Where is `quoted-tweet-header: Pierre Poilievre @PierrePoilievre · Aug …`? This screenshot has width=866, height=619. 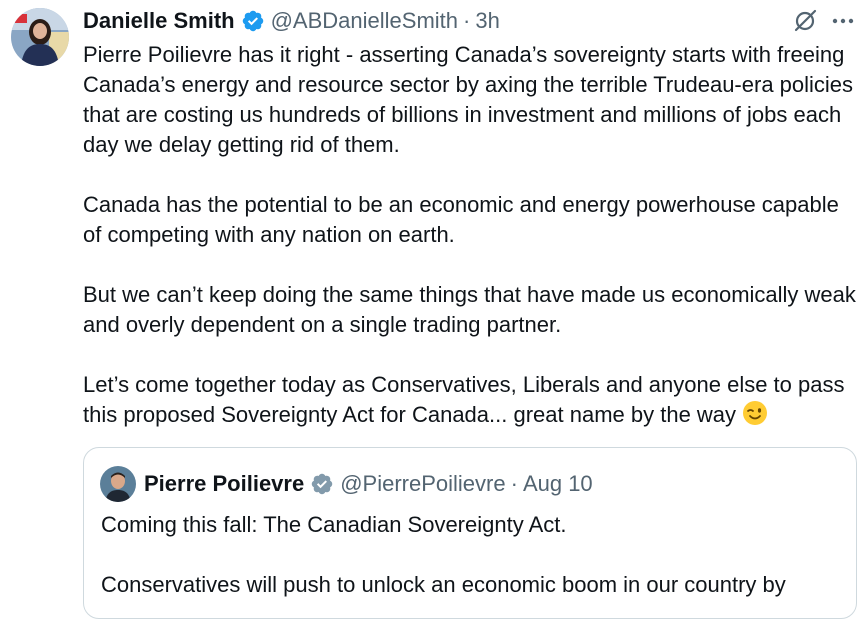 quoted-tweet-header: Pierre Poilievre @PierrePoilievre · Aug … is located at coordinates (346, 484).